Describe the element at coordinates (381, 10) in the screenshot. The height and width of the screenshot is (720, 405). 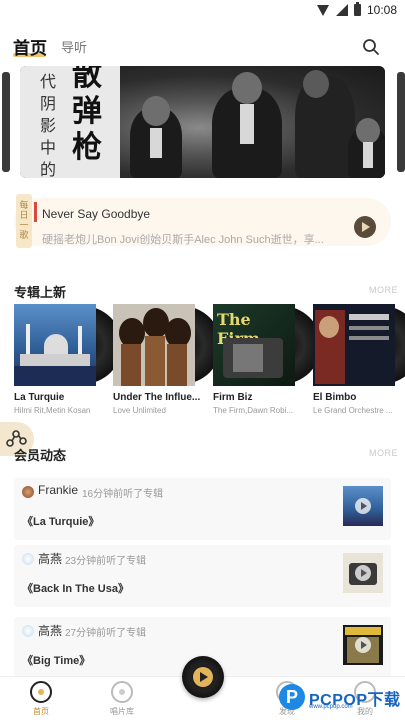
I see `status-time: 10:08` at that location.